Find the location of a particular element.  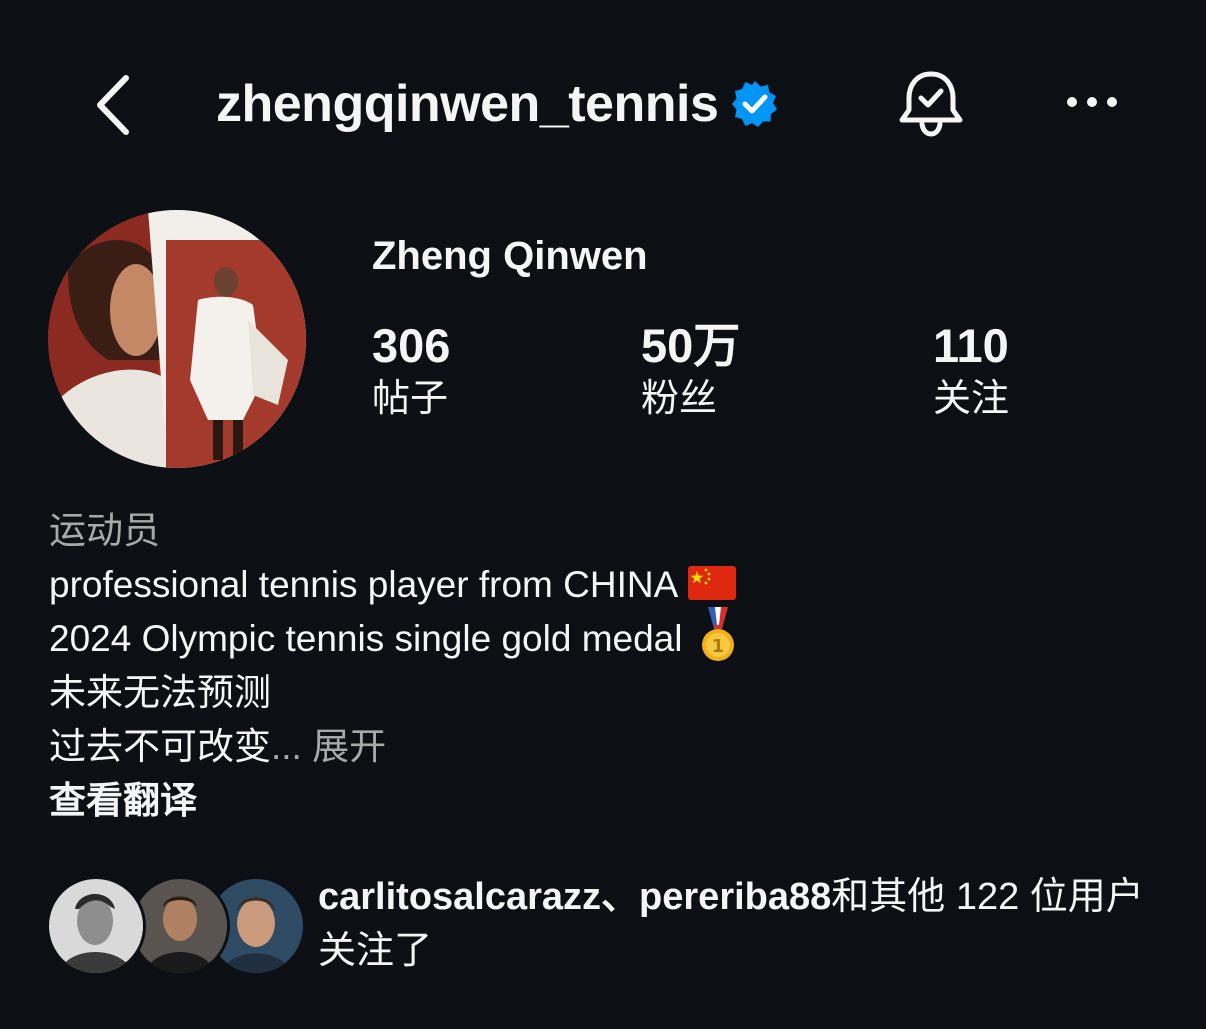

posts-label: 帖子 is located at coordinates (410, 399).